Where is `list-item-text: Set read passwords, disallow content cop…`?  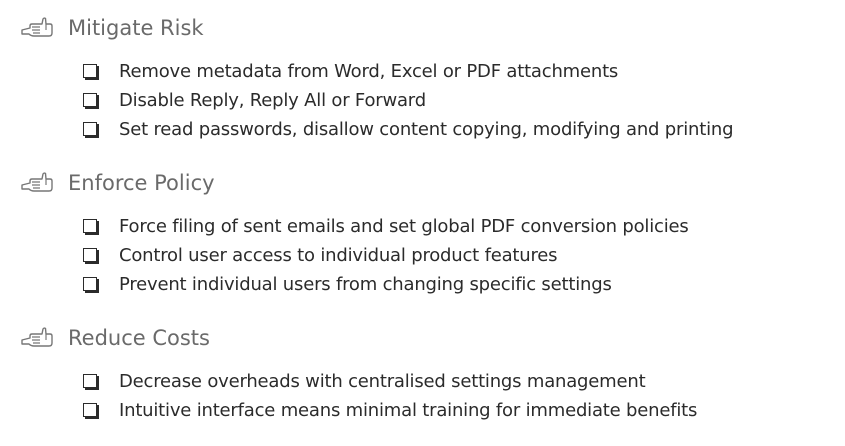 list-item-text: Set read passwords, disallow content cop… is located at coordinates (426, 129).